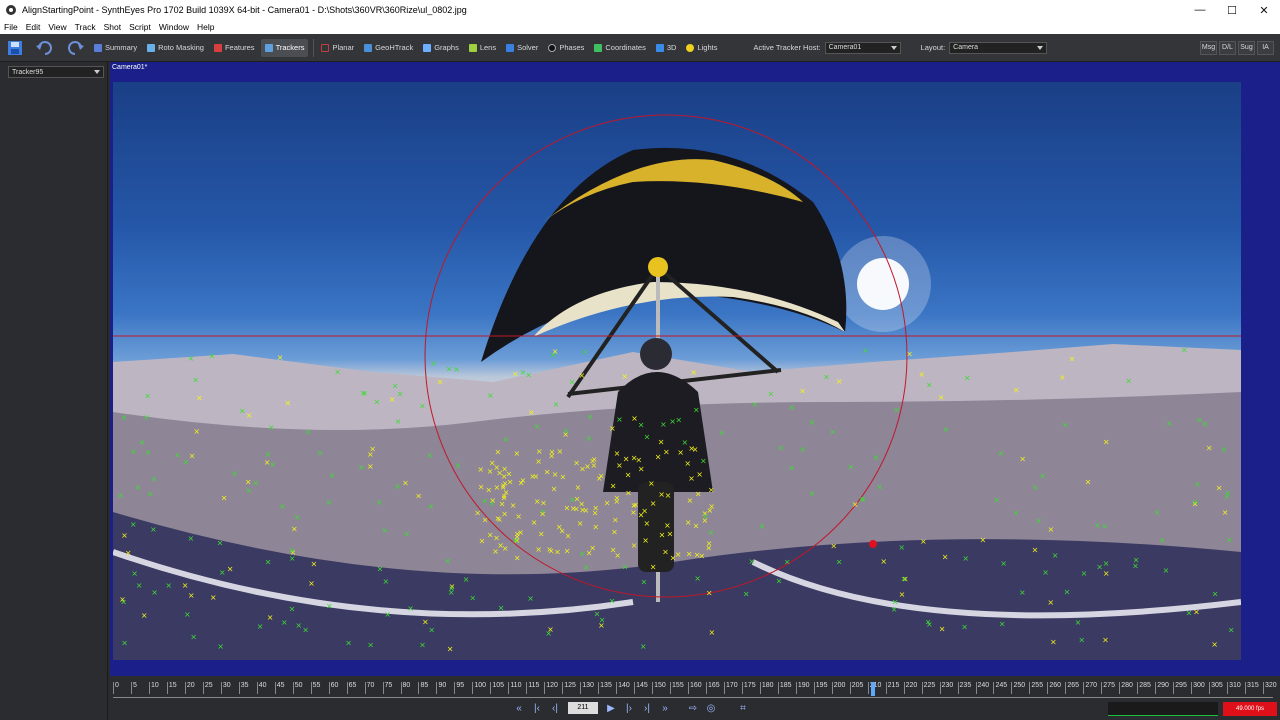 The height and width of the screenshot is (720, 1280). Describe the element at coordinates (11, 27) in the screenshot. I see `menu-file: File` at that location.